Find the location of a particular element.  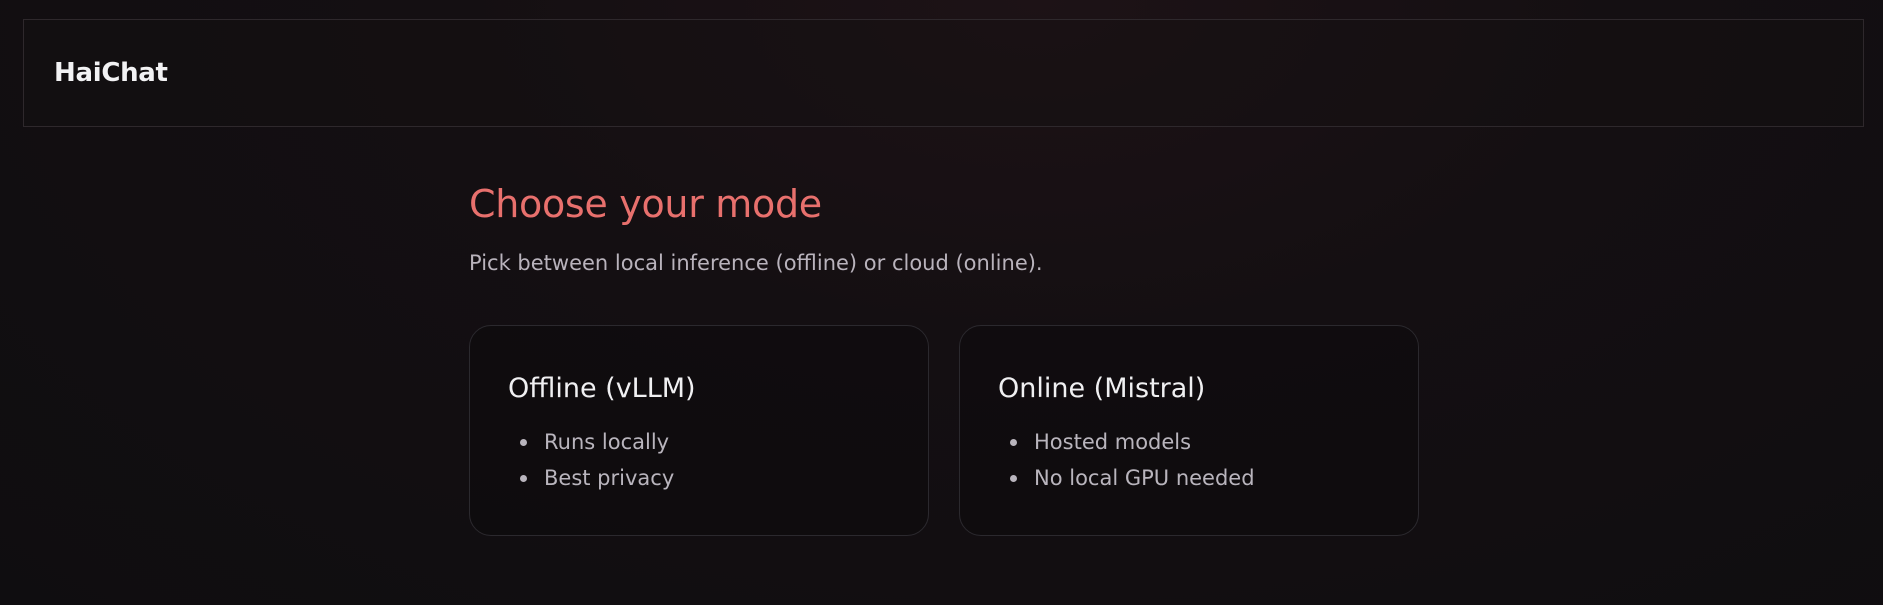

feature-label: No local GPU needed is located at coordinates (1144, 478).